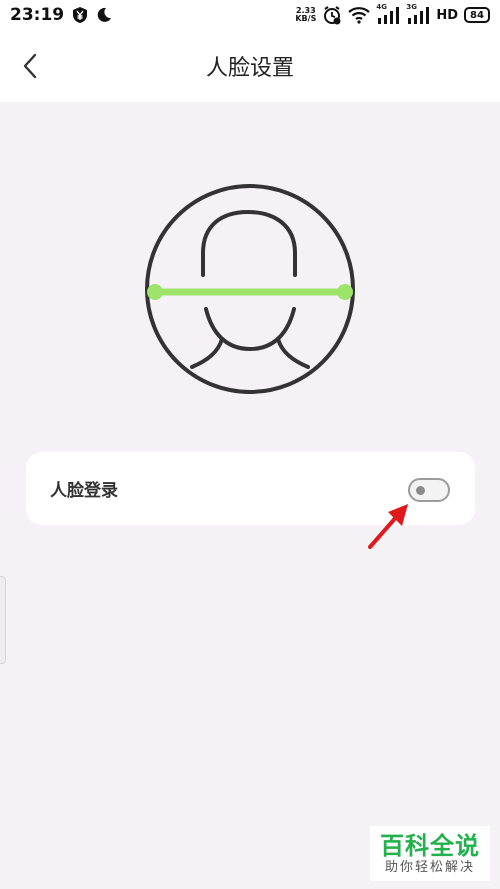 This screenshot has width=500, height=889. Describe the element at coordinates (37, 15) in the screenshot. I see `status-time: 23:19` at that location.